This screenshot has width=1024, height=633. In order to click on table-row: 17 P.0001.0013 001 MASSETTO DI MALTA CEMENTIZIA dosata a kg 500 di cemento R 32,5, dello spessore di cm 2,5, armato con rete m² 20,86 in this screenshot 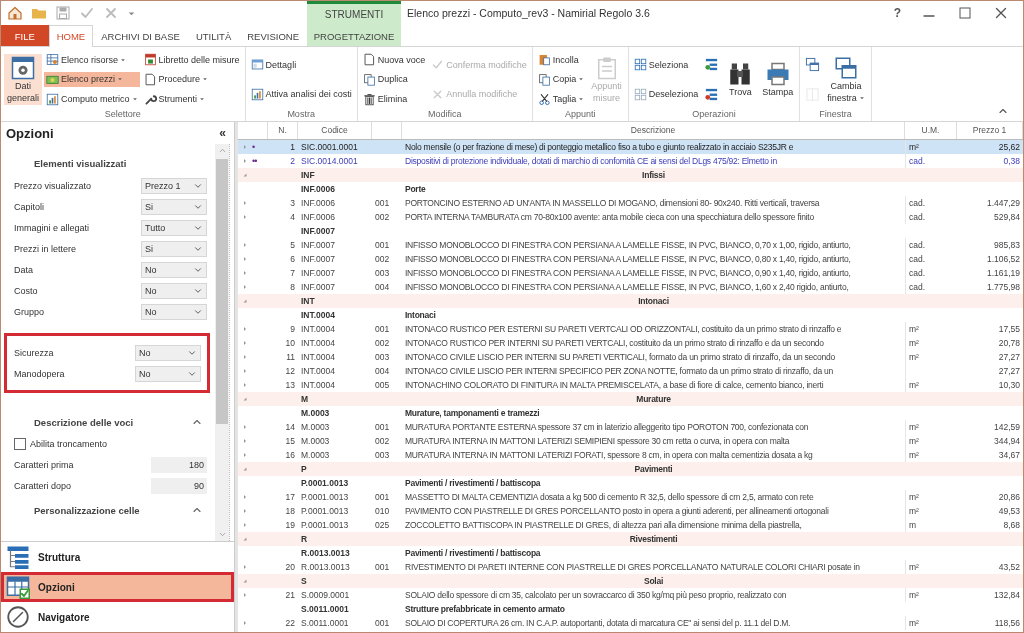, I will do `click(630, 497)`.